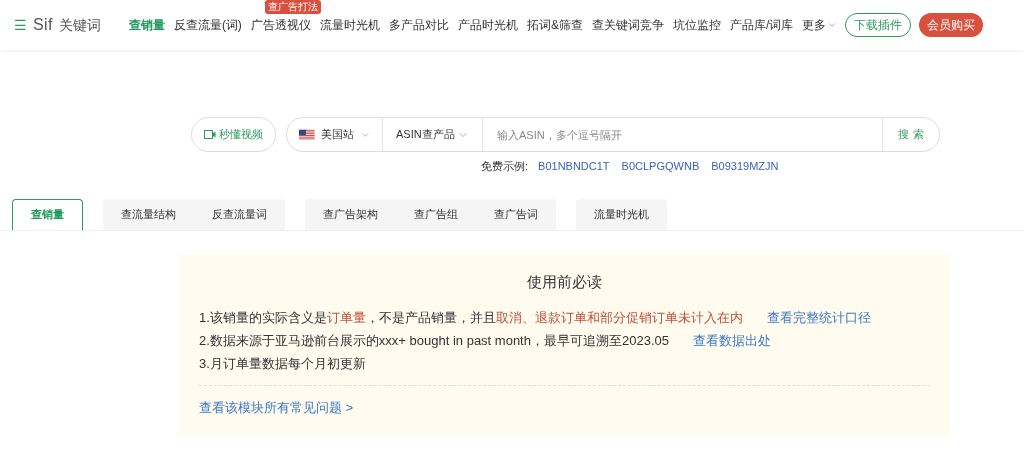  I want to click on site-dropdown: 美国站, so click(335, 134).